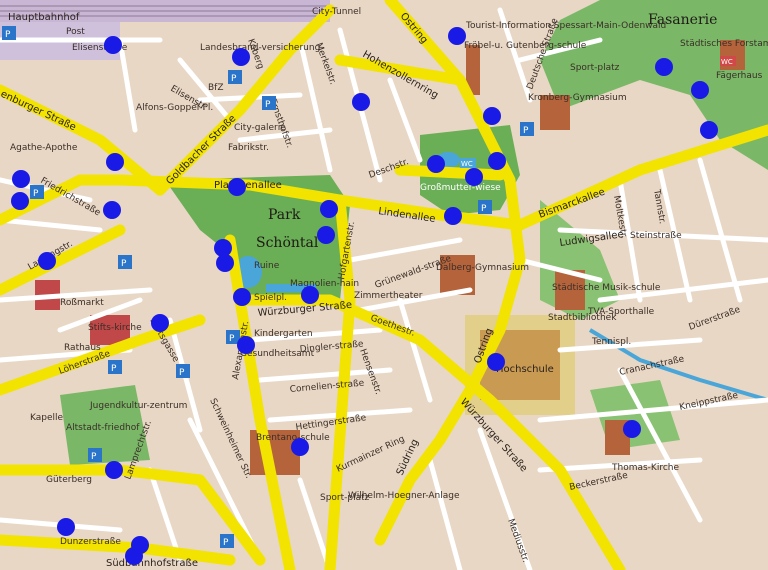 Image resolution: width=768 pixels, height=570 pixels. I want to click on label-city-galerie: City-galerie, so click(260, 128).